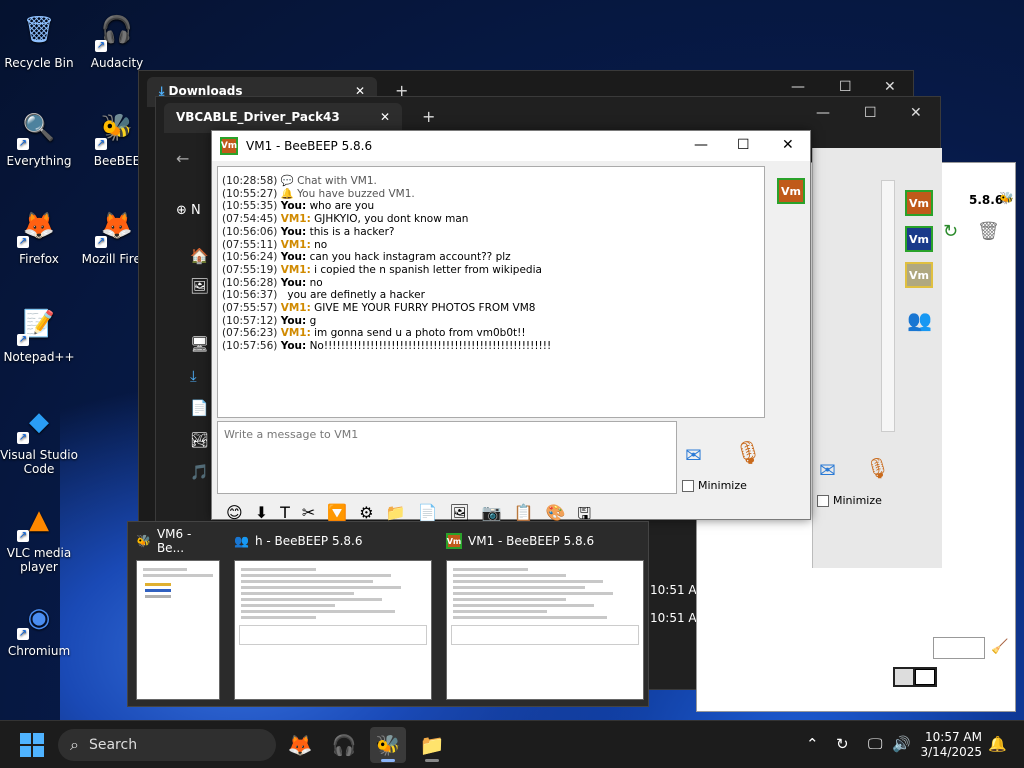 The height and width of the screenshot is (768, 1024). What do you see at coordinates (185, 262) in the screenshot?
I see `home-icon: 🏠` at bounding box center [185, 262].